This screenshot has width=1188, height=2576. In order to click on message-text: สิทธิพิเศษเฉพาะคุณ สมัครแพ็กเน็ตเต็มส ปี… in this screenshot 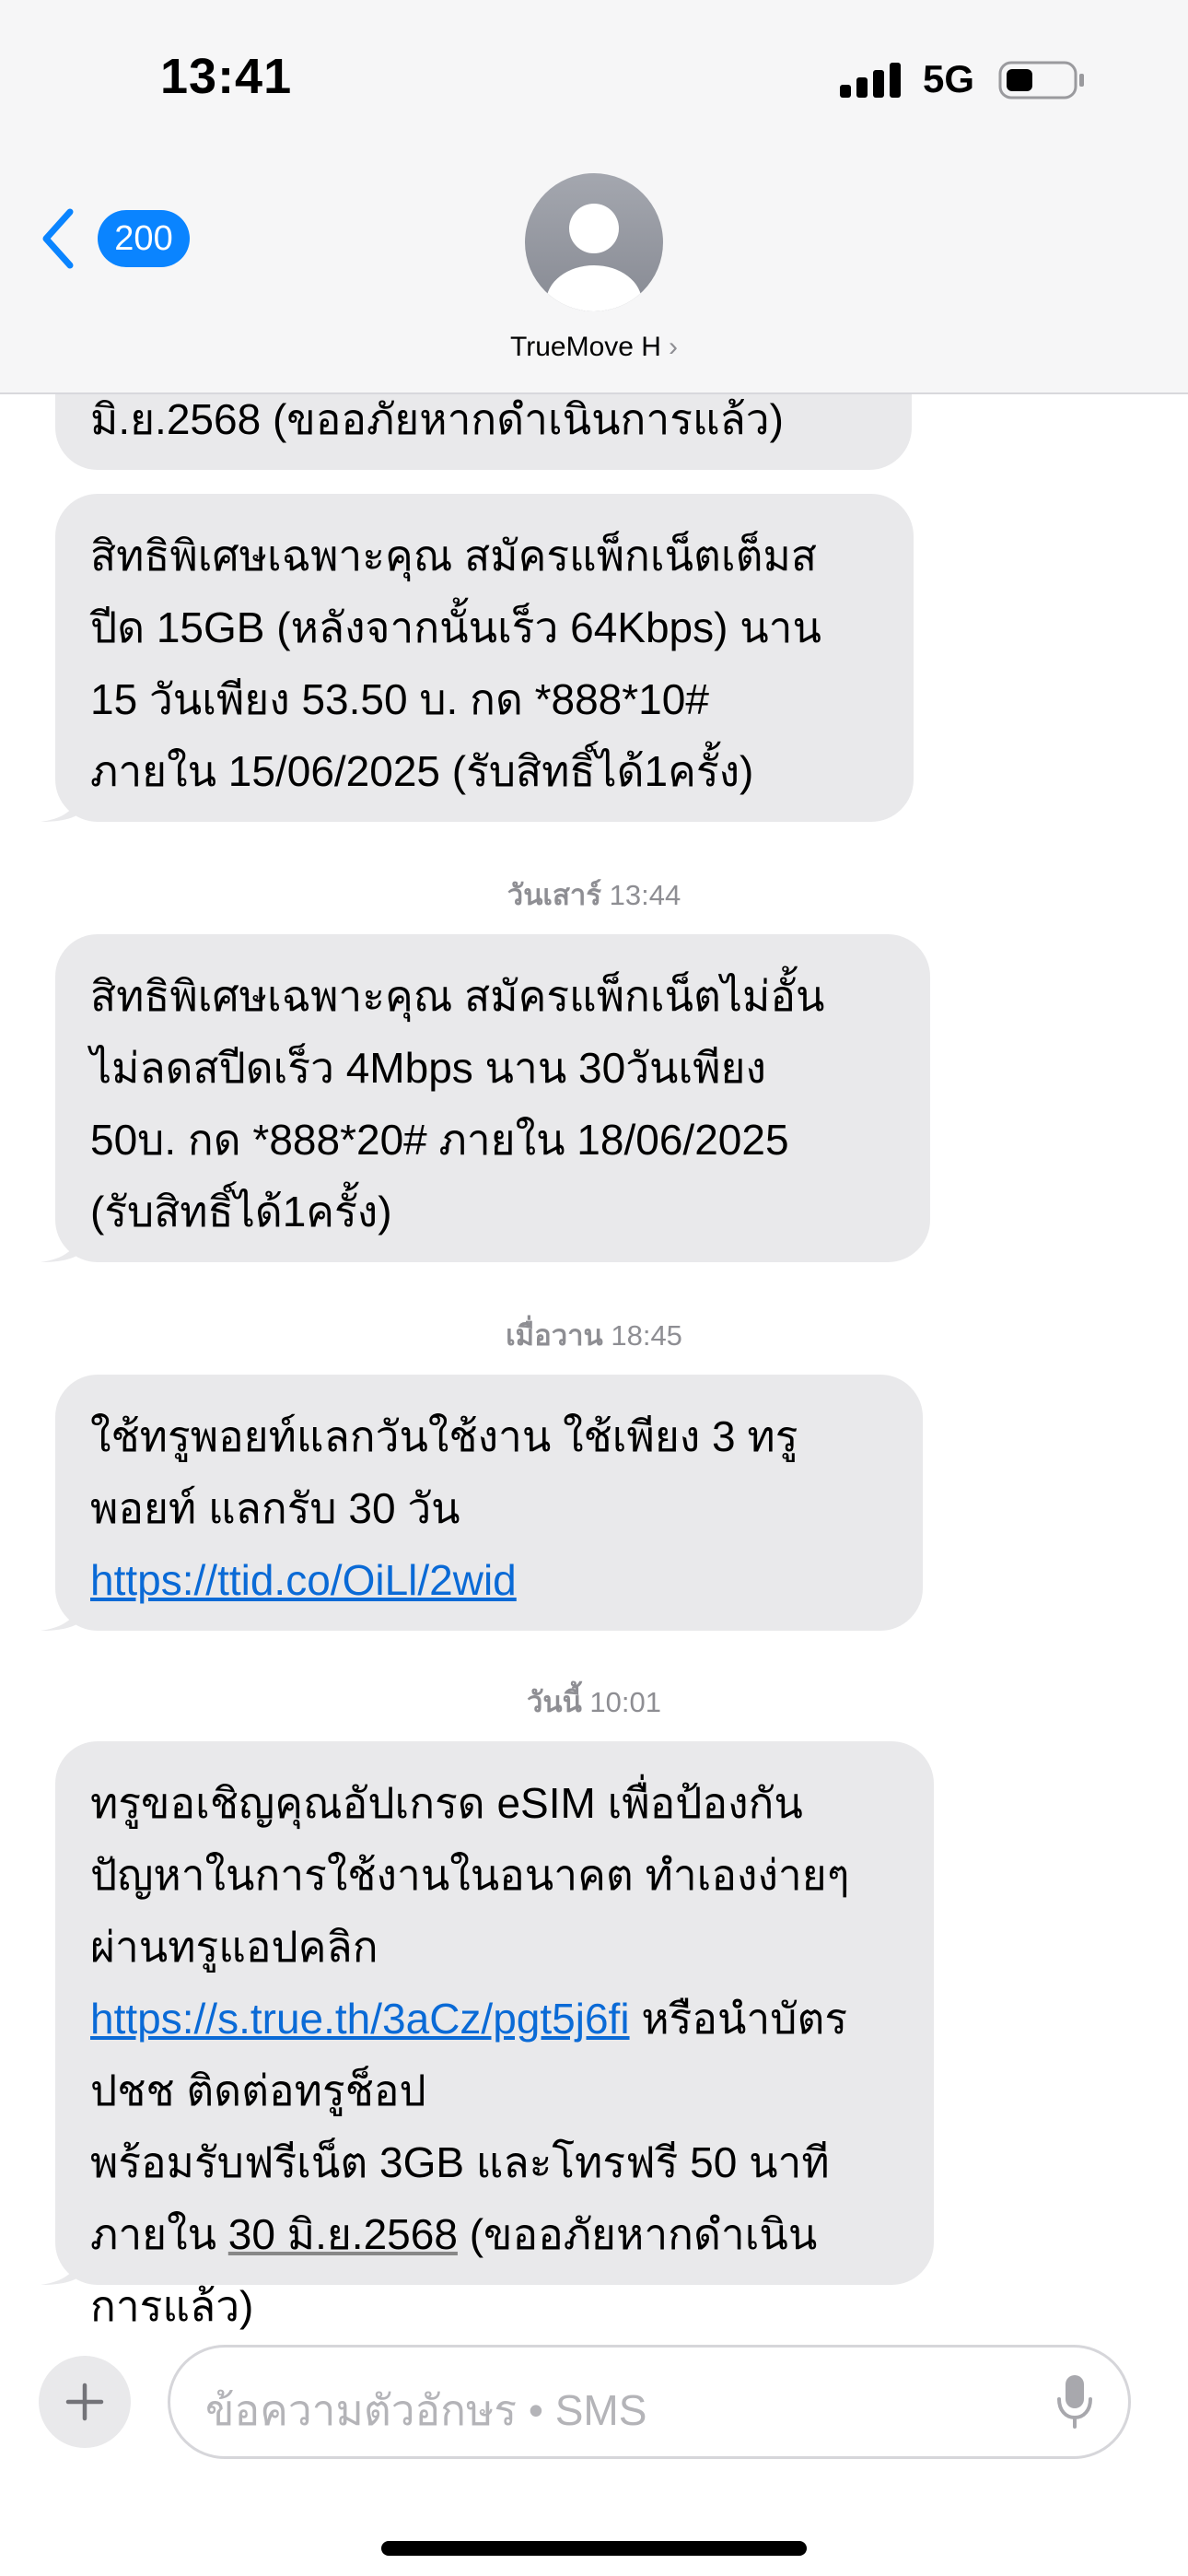, I will do `click(455, 663)`.